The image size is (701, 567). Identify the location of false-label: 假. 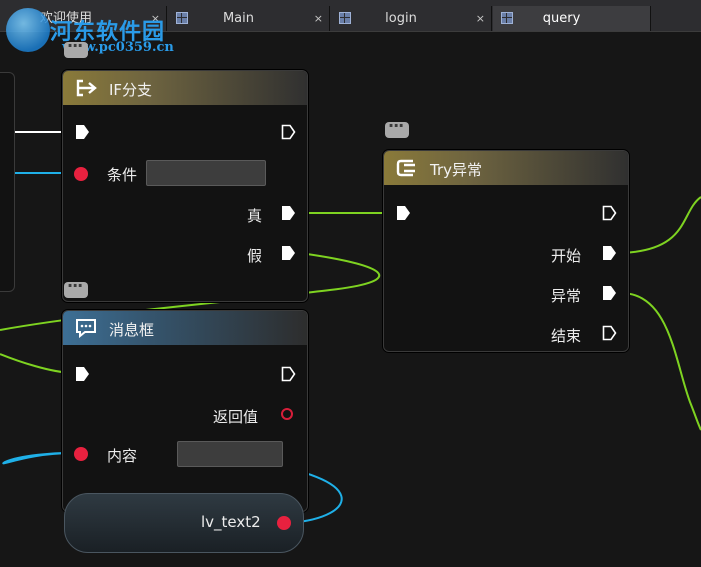
(255, 256).